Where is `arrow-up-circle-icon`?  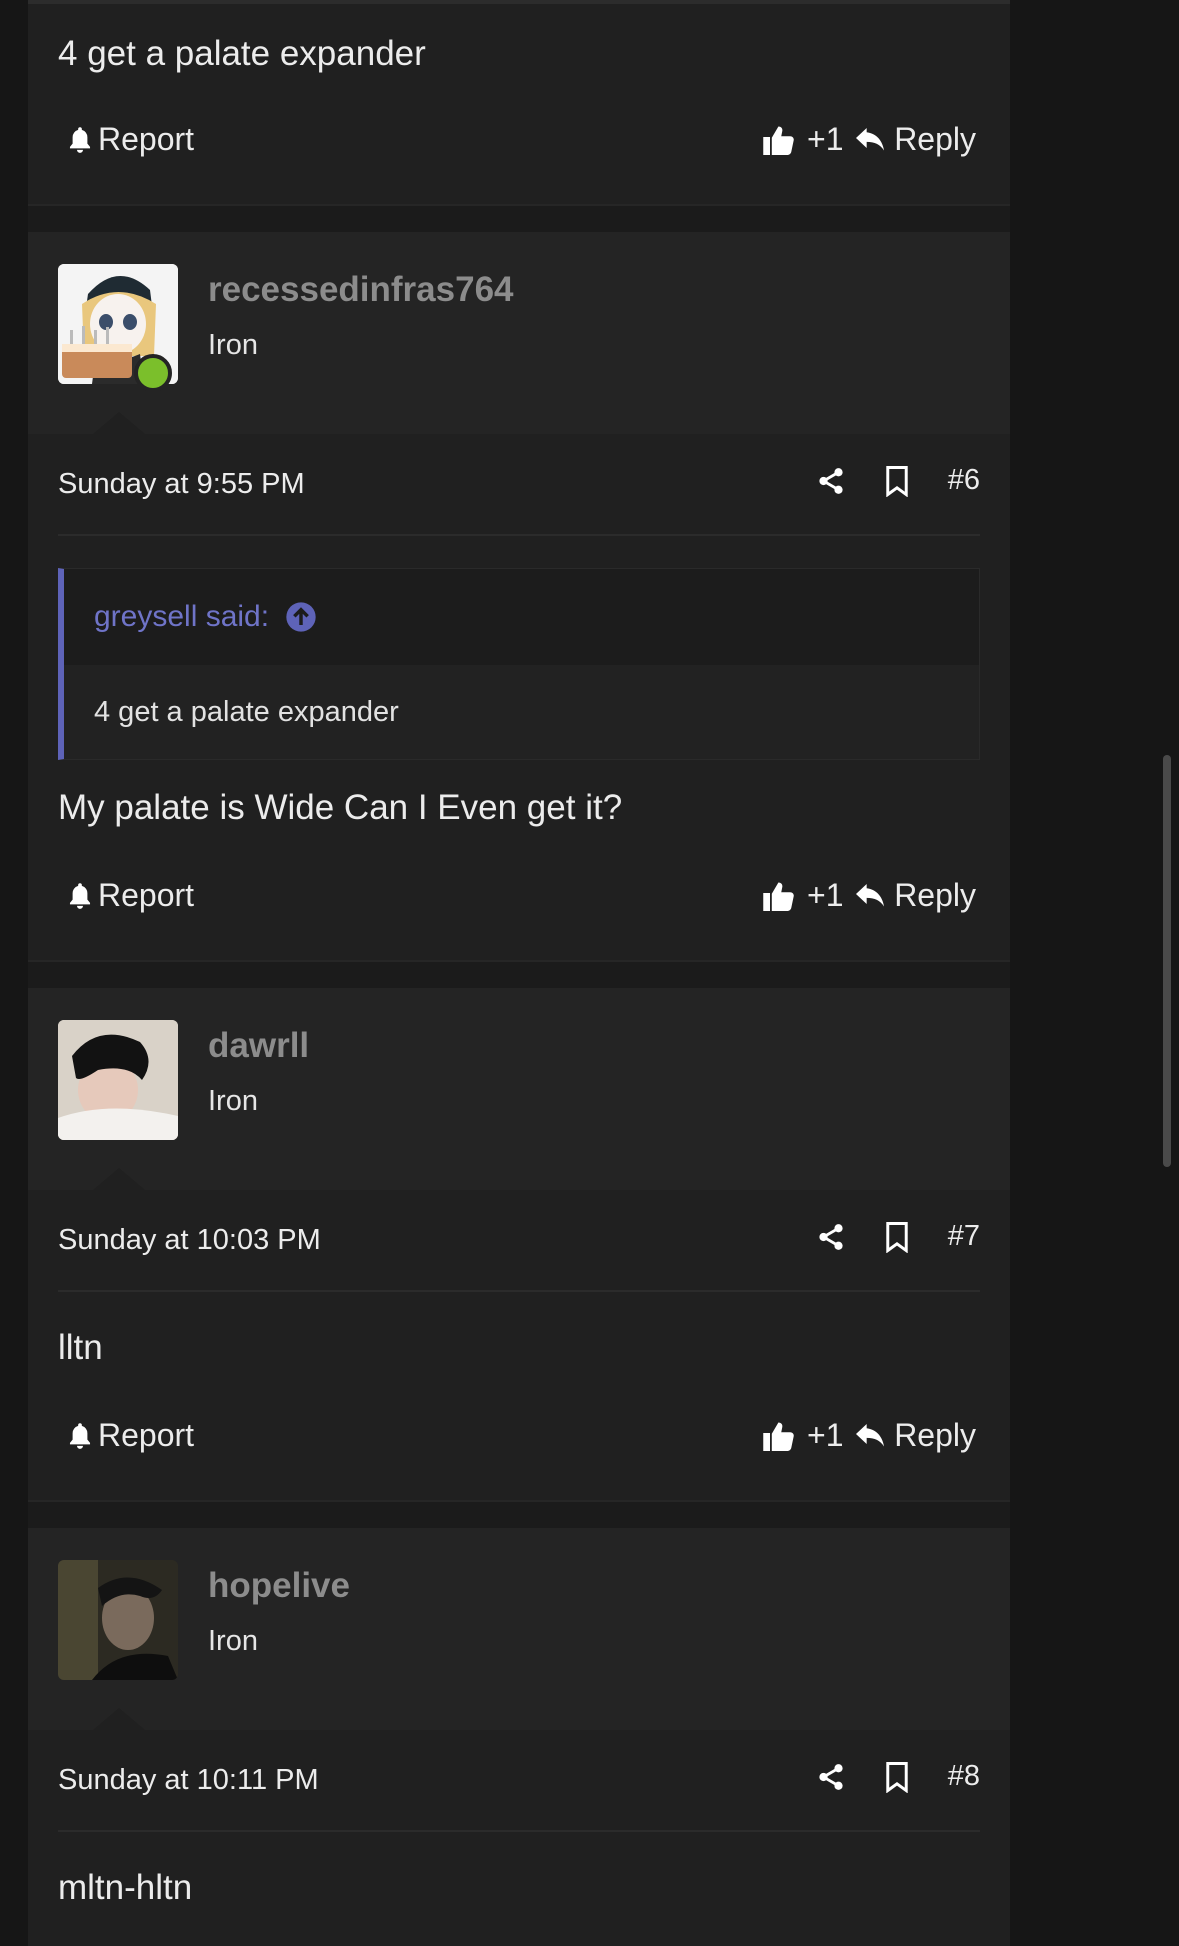 arrow-up-circle-icon is located at coordinates (301, 617).